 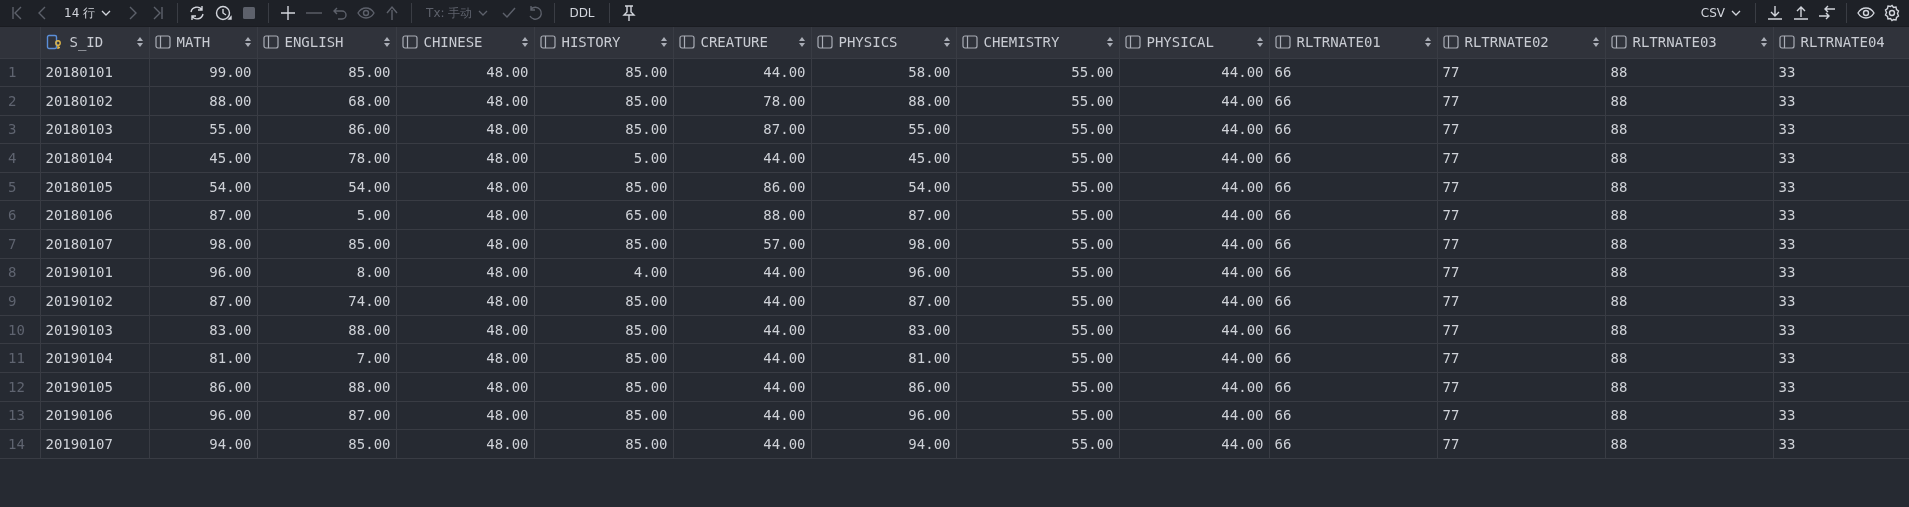 I want to click on column-header: RLTRNATE02, so click(x=1521, y=42).